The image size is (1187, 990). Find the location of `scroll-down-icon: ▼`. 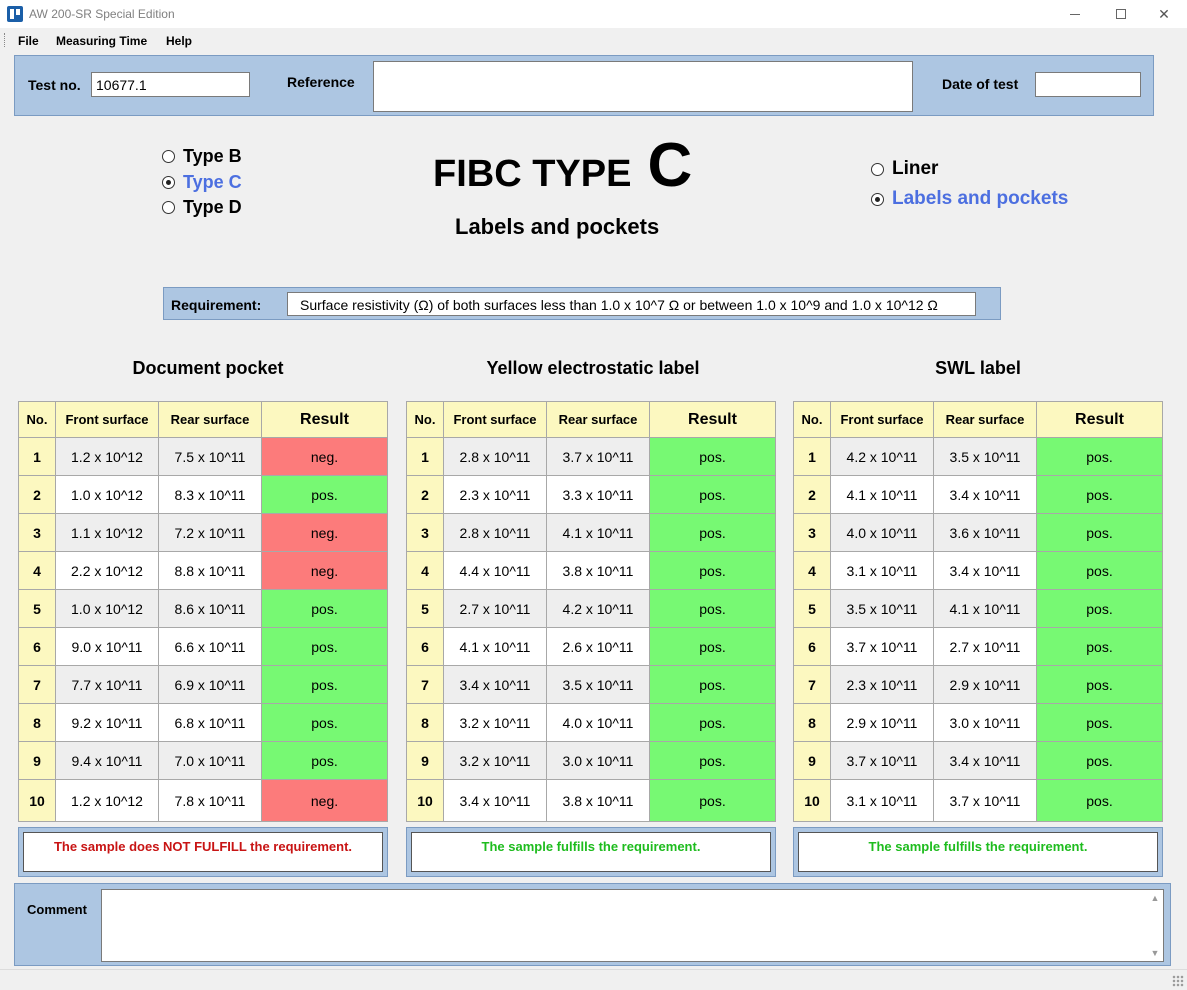

scroll-down-icon: ▼ is located at coordinates (1155, 953).